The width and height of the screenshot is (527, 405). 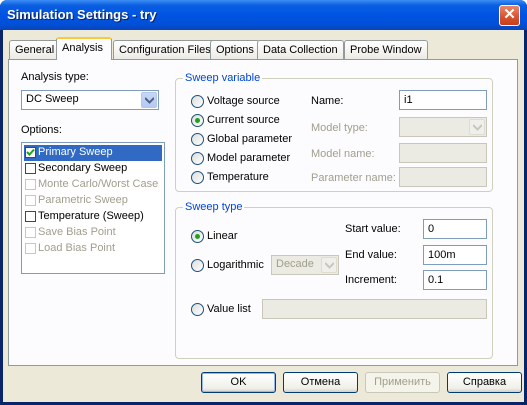 I want to click on list-item: Secondary Sweep, so click(x=93, y=169).